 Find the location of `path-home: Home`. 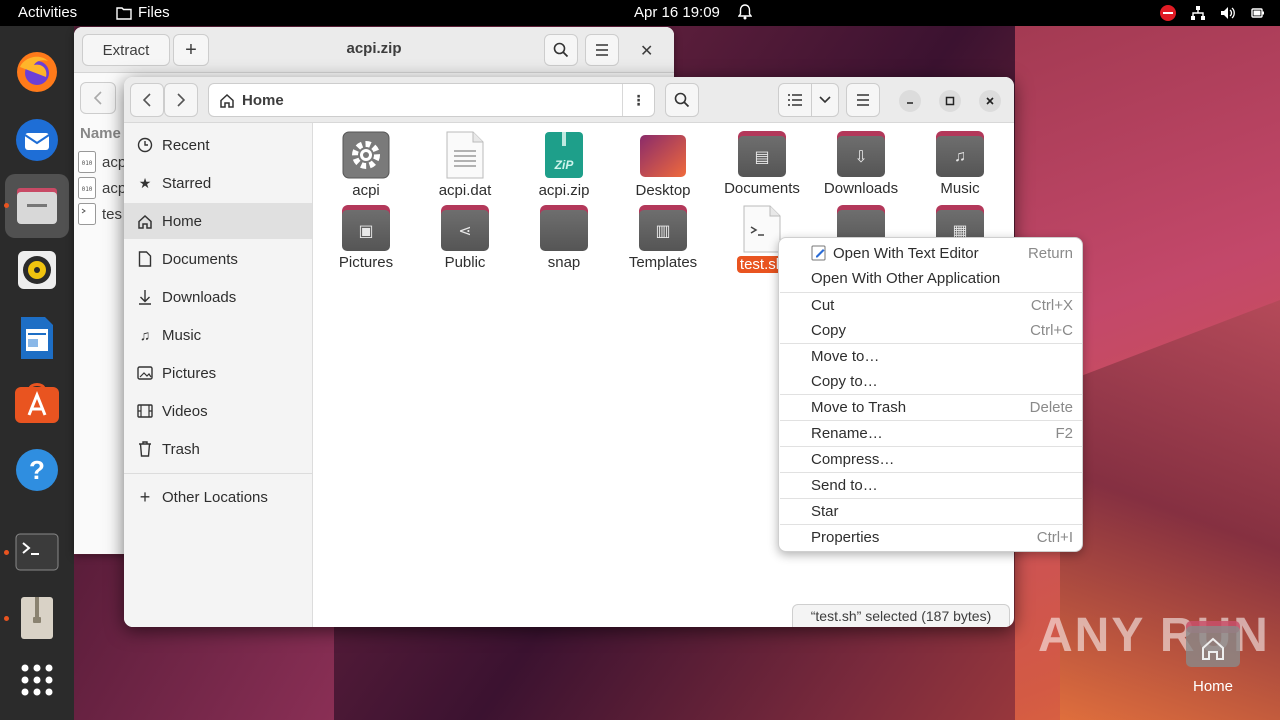

path-home: Home is located at coordinates (246, 100).